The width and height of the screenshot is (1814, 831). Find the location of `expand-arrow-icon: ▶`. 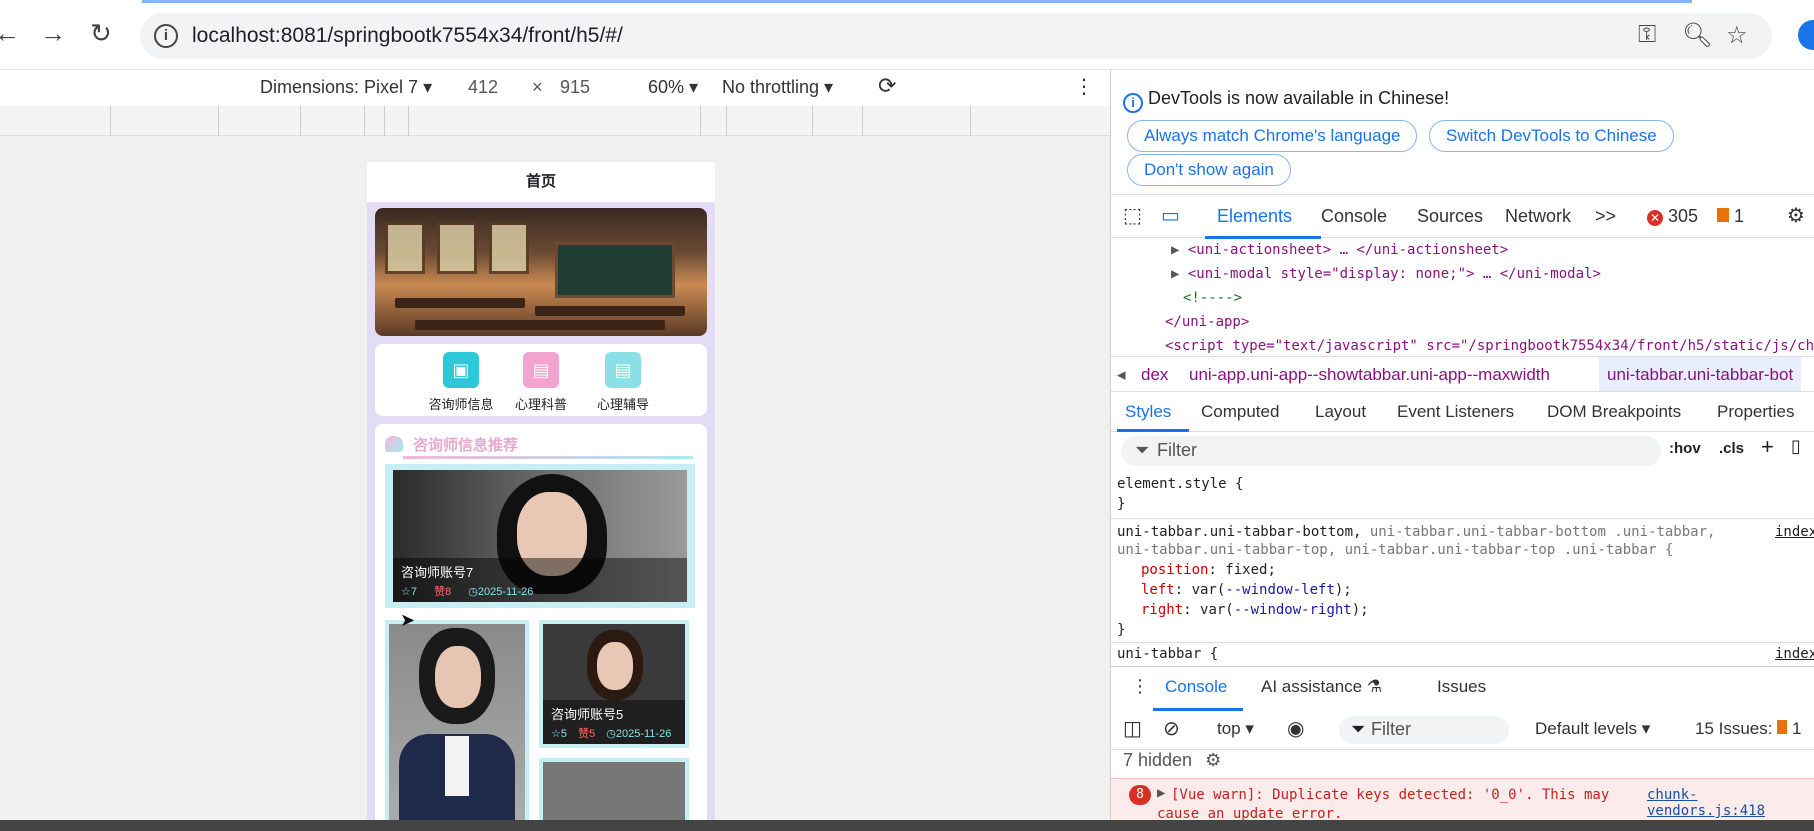

expand-arrow-icon: ▶ is located at coordinates (1161, 793).